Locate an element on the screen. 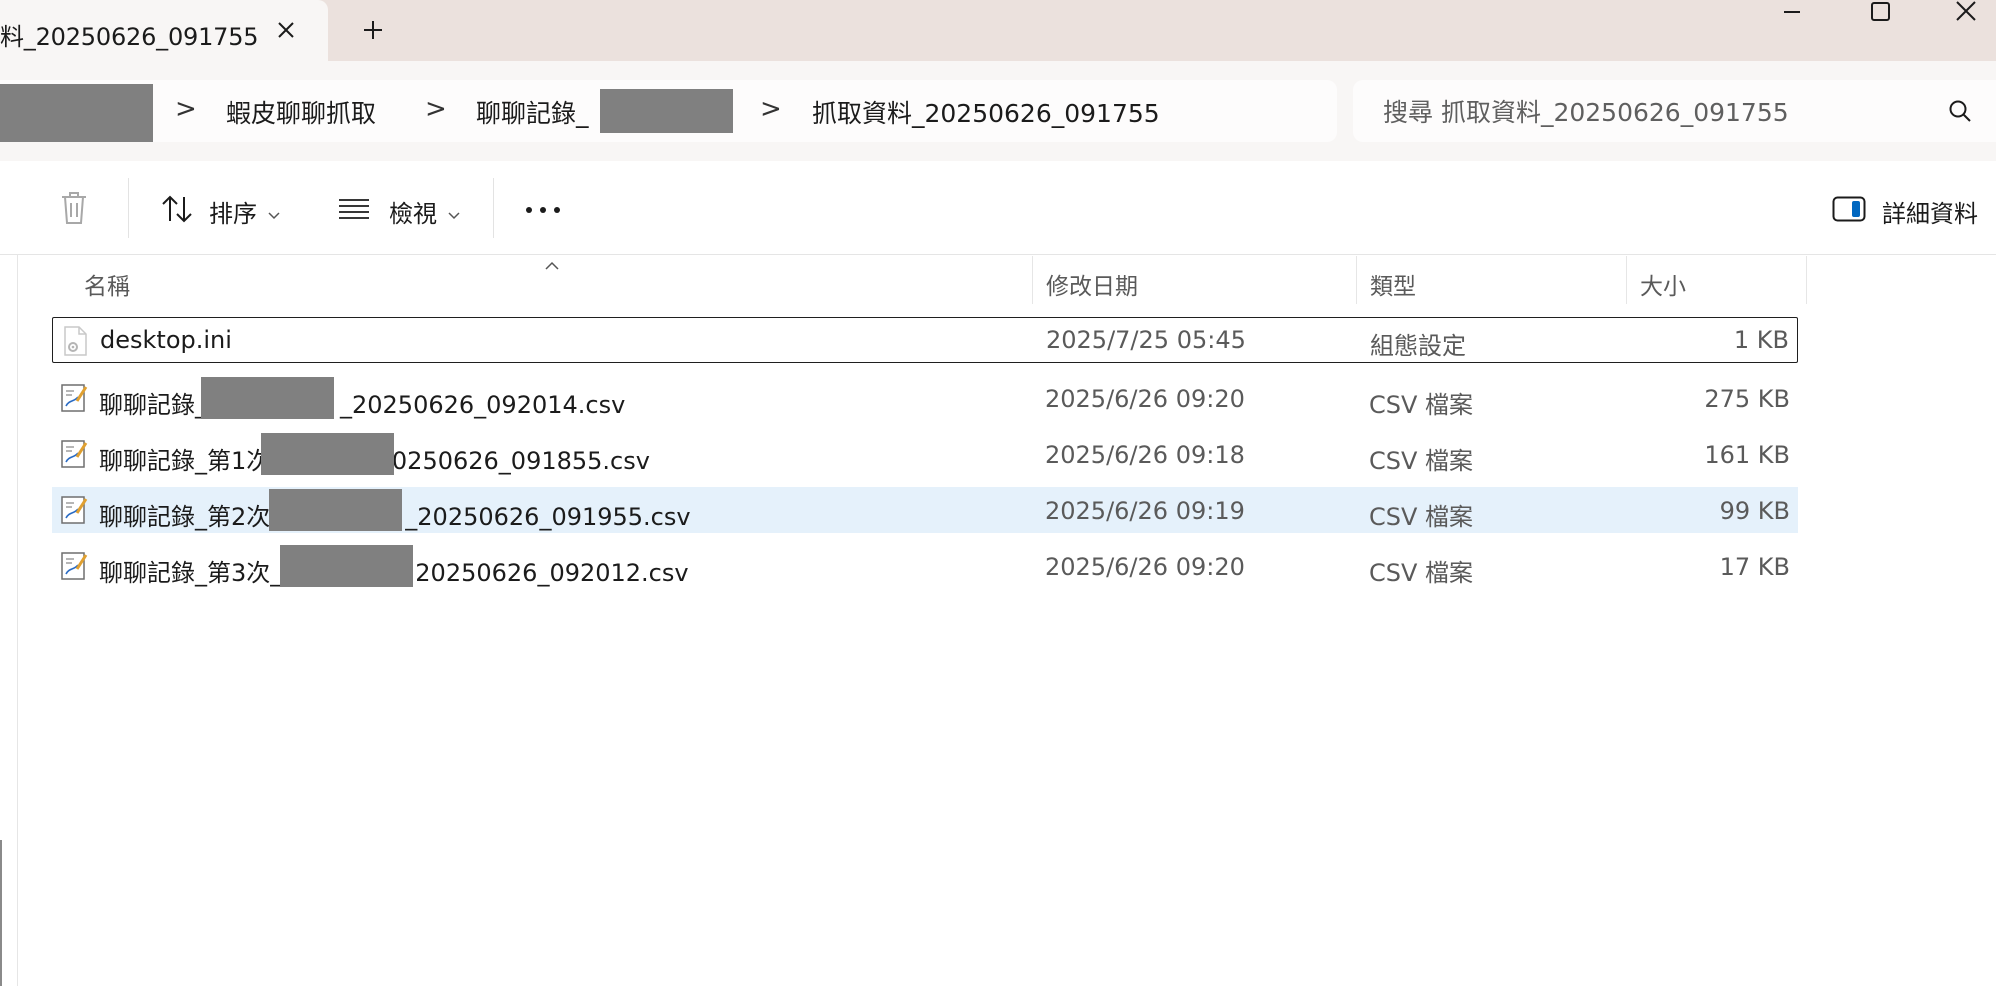 The height and width of the screenshot is (986, 1996). tab-title: 料_20250626_091755 is located at coordinates (129, 37).